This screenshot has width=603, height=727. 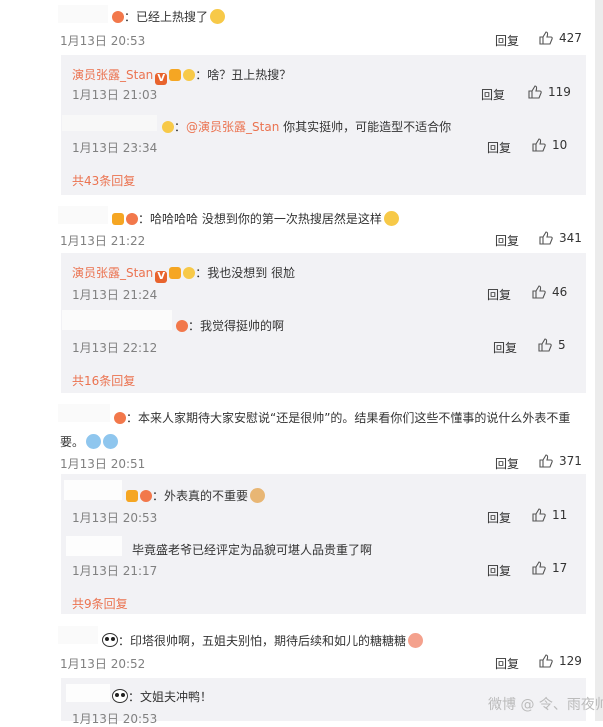 What do you see at coordinates (103, 380) in the screenshot?
I see `more-replies-link: 共16条回复` at bounding box center [103, 380].